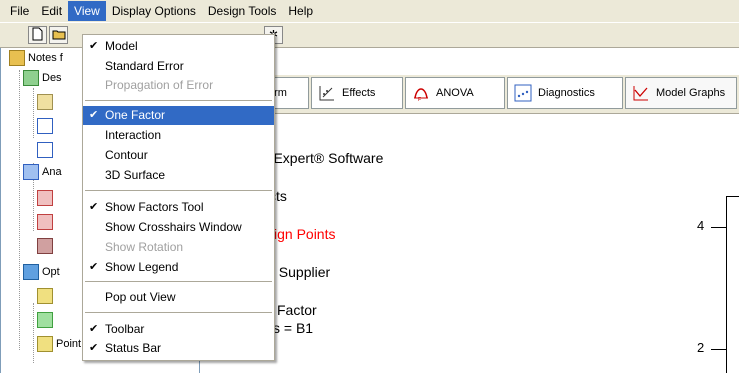  I want to click on one-factor-label: Factor, so click(297, 310).